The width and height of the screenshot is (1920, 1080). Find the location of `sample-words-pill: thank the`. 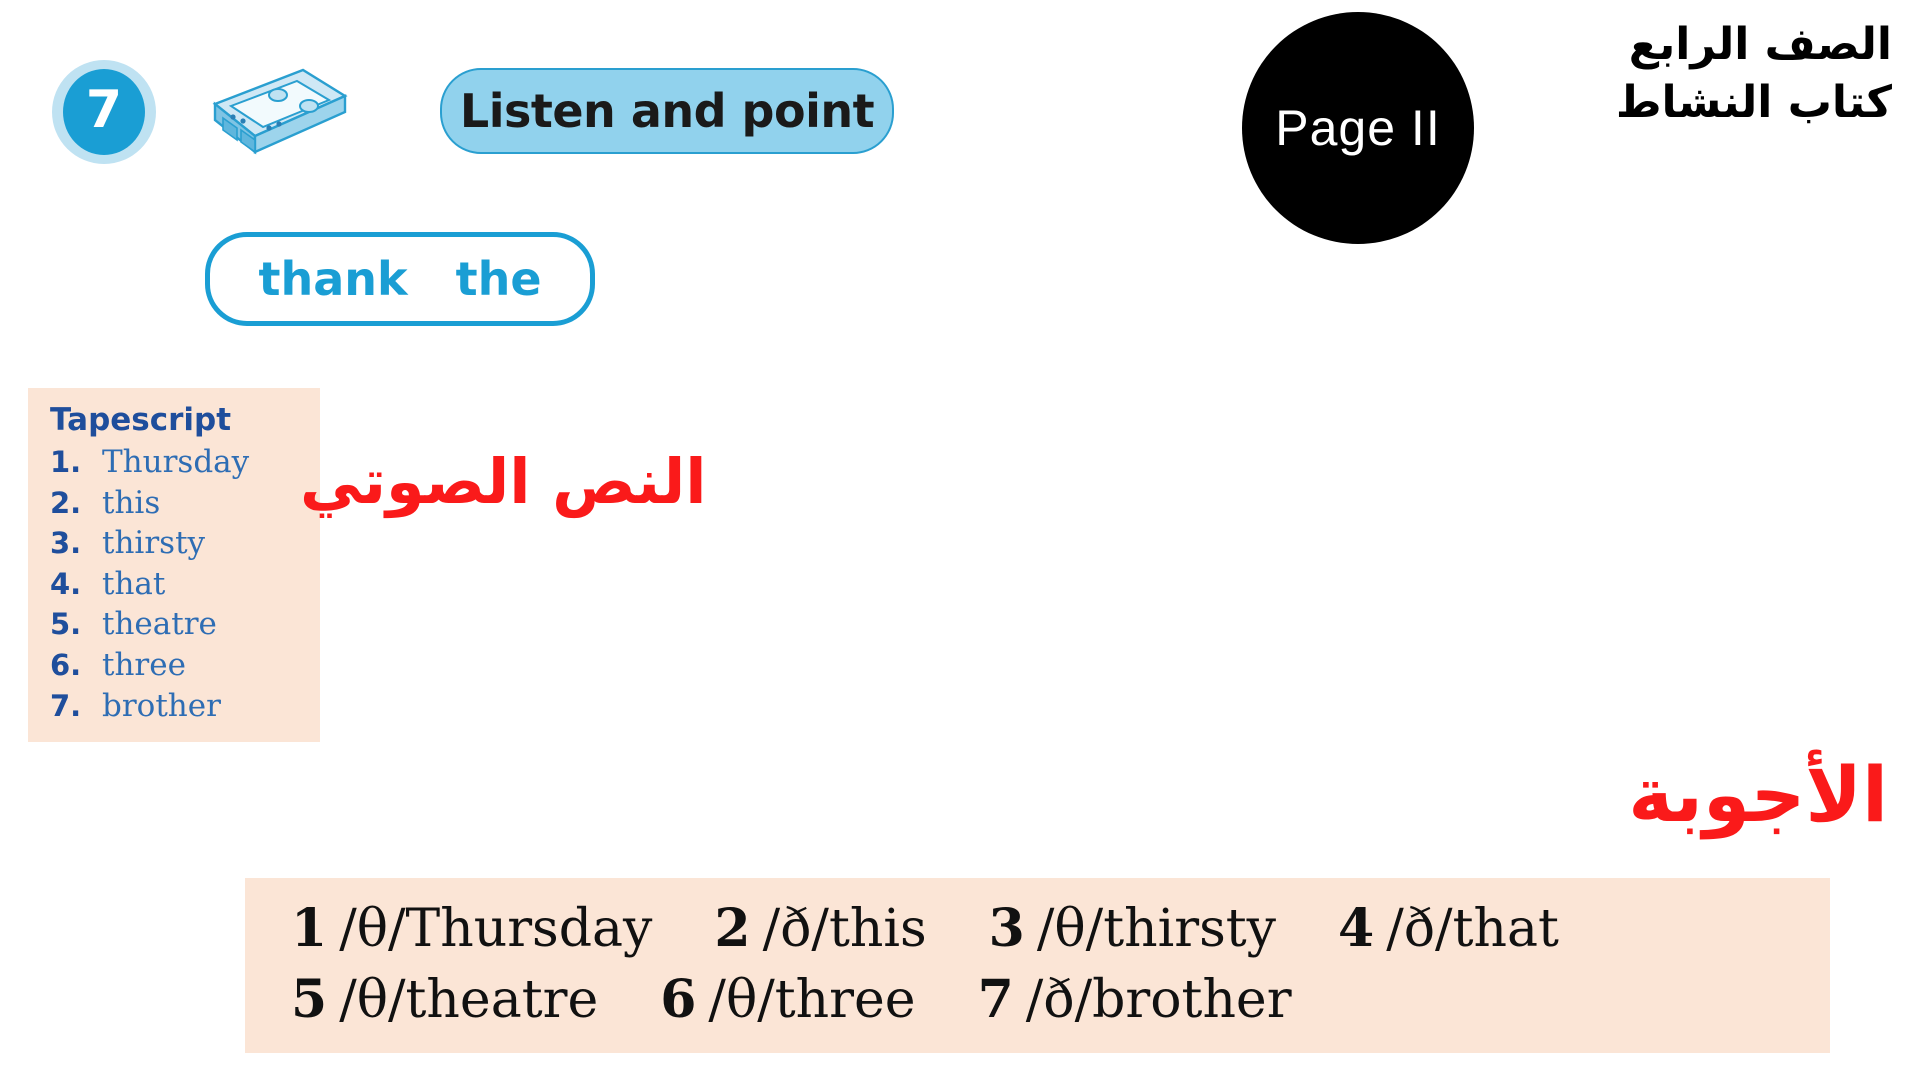

sample-words-pill: thank the is located at coordinates (400, 279).